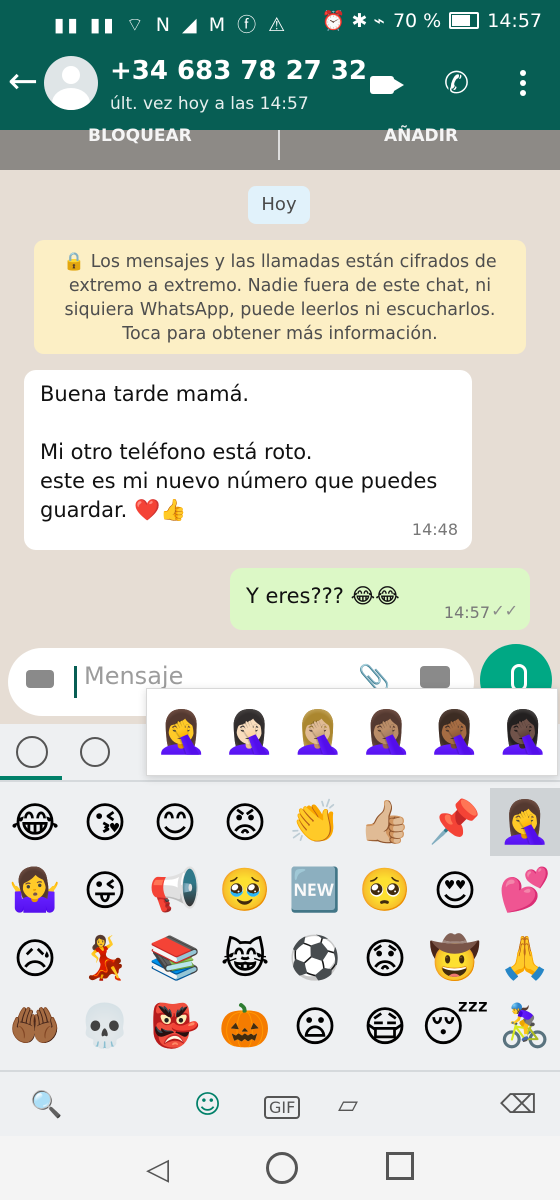 The width and height of the screenshot is (560, 1200). What do you see at coordinates (385, 890) in the screenshot?
I see `emoji-key: 🥺` at bounding box center [385, 890].